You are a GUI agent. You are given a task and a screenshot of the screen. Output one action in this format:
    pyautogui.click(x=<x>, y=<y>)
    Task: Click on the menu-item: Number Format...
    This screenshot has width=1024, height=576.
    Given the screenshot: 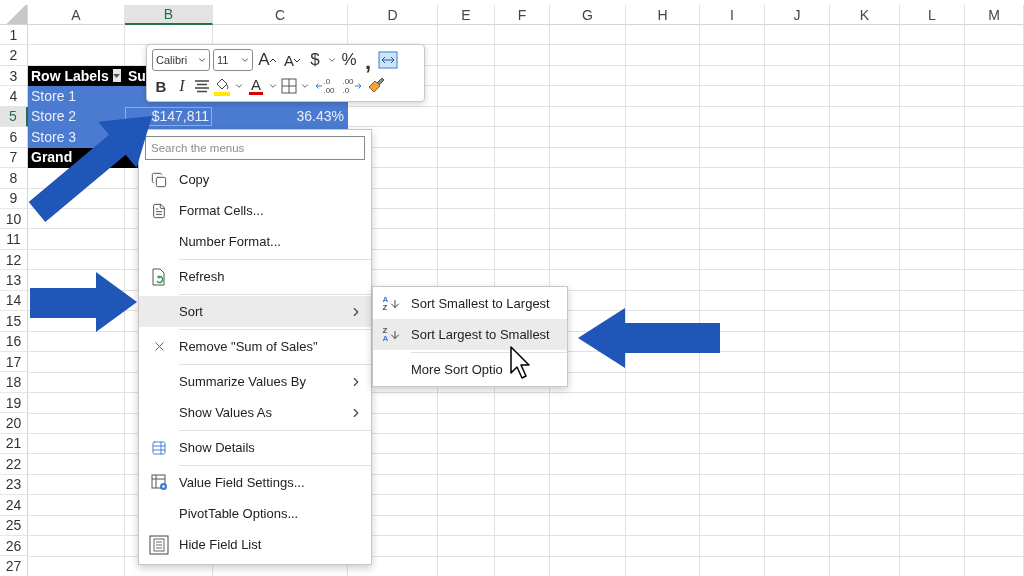 What is the action you would take?
    pyautogui.click(x=255, y=241)
    